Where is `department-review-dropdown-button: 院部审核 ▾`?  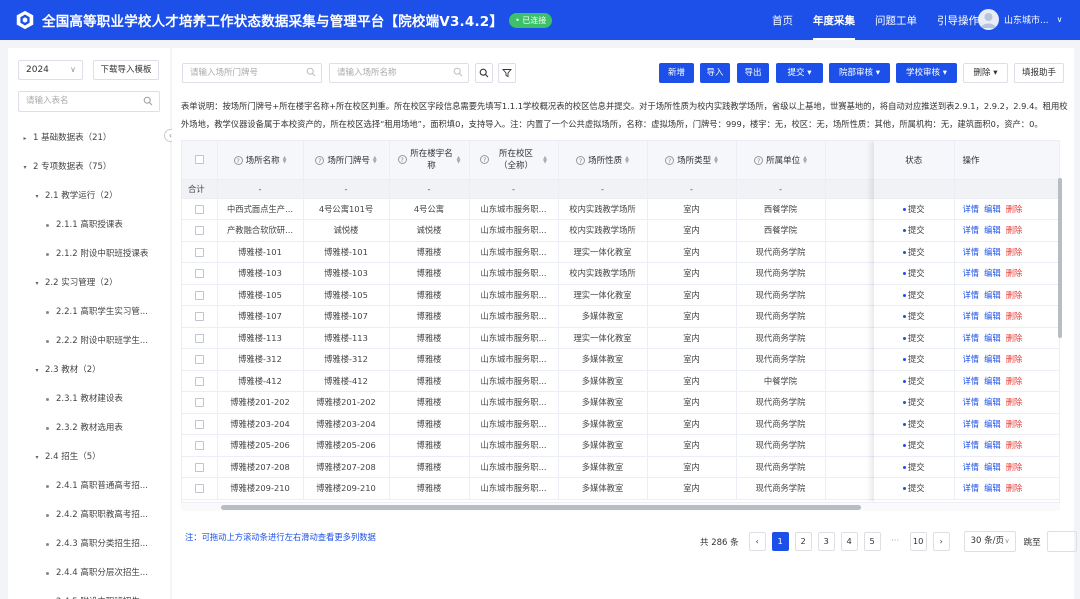 department-review-dropdown-button: 院部审核 ▾ is located at coordinates (859, 73).